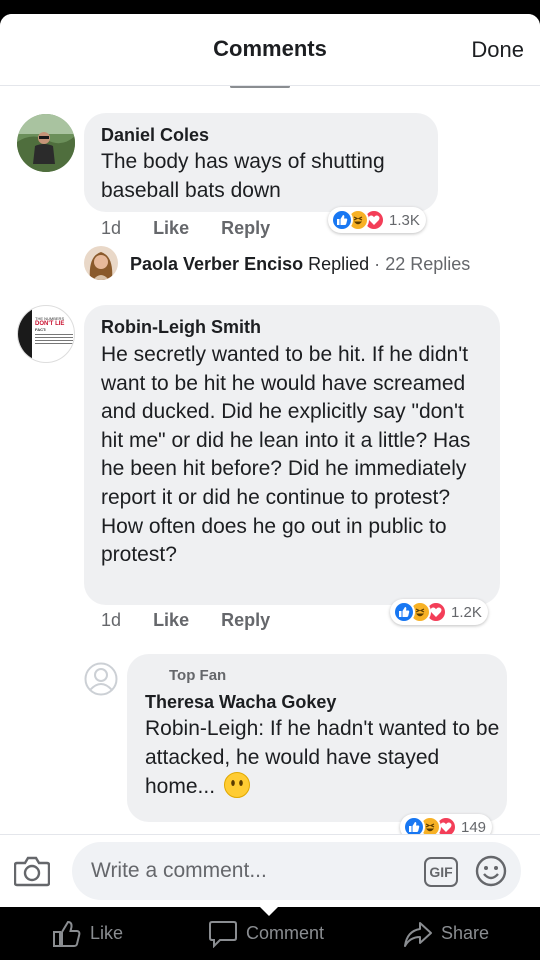  Describe the element at coordinates (345, 88) in the screenshot. I see `scrolled-content-edge` at that location.